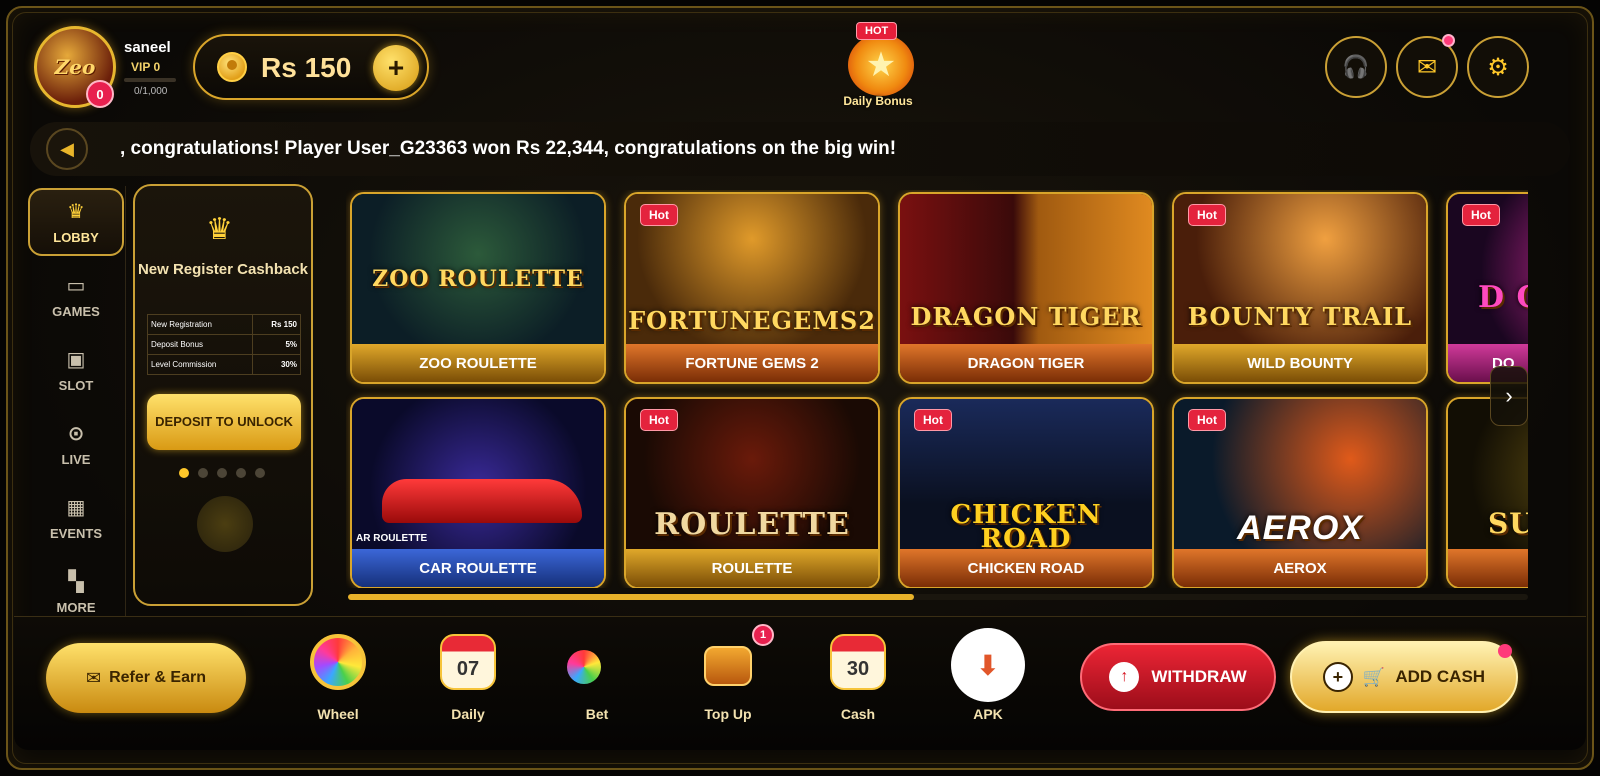 The width and height of the screenshot is (1600, 776). I want to click on game-name: FORTUNE GEMS 2, so click(752, 363).